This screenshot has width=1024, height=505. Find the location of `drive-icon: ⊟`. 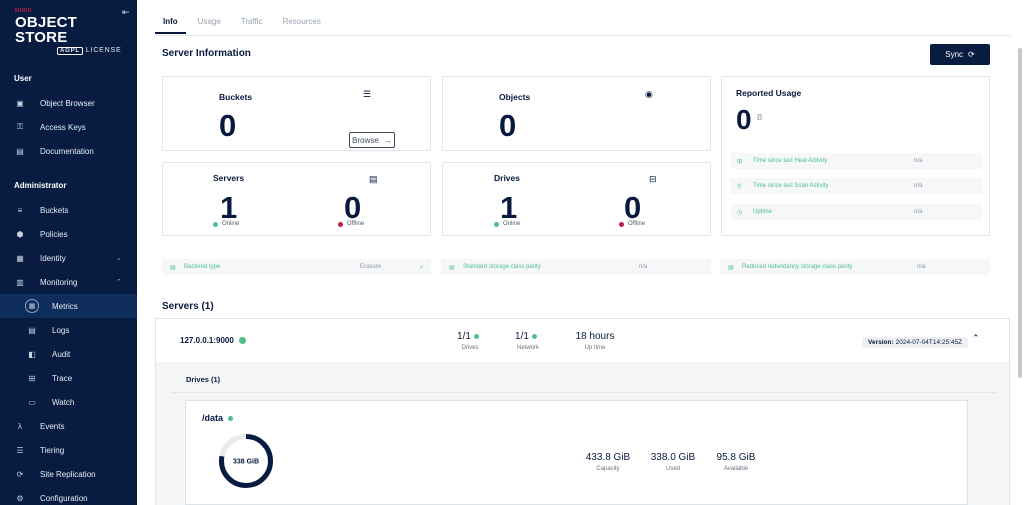

drive-icon: ⊟ is located at coordinates (653, 179).